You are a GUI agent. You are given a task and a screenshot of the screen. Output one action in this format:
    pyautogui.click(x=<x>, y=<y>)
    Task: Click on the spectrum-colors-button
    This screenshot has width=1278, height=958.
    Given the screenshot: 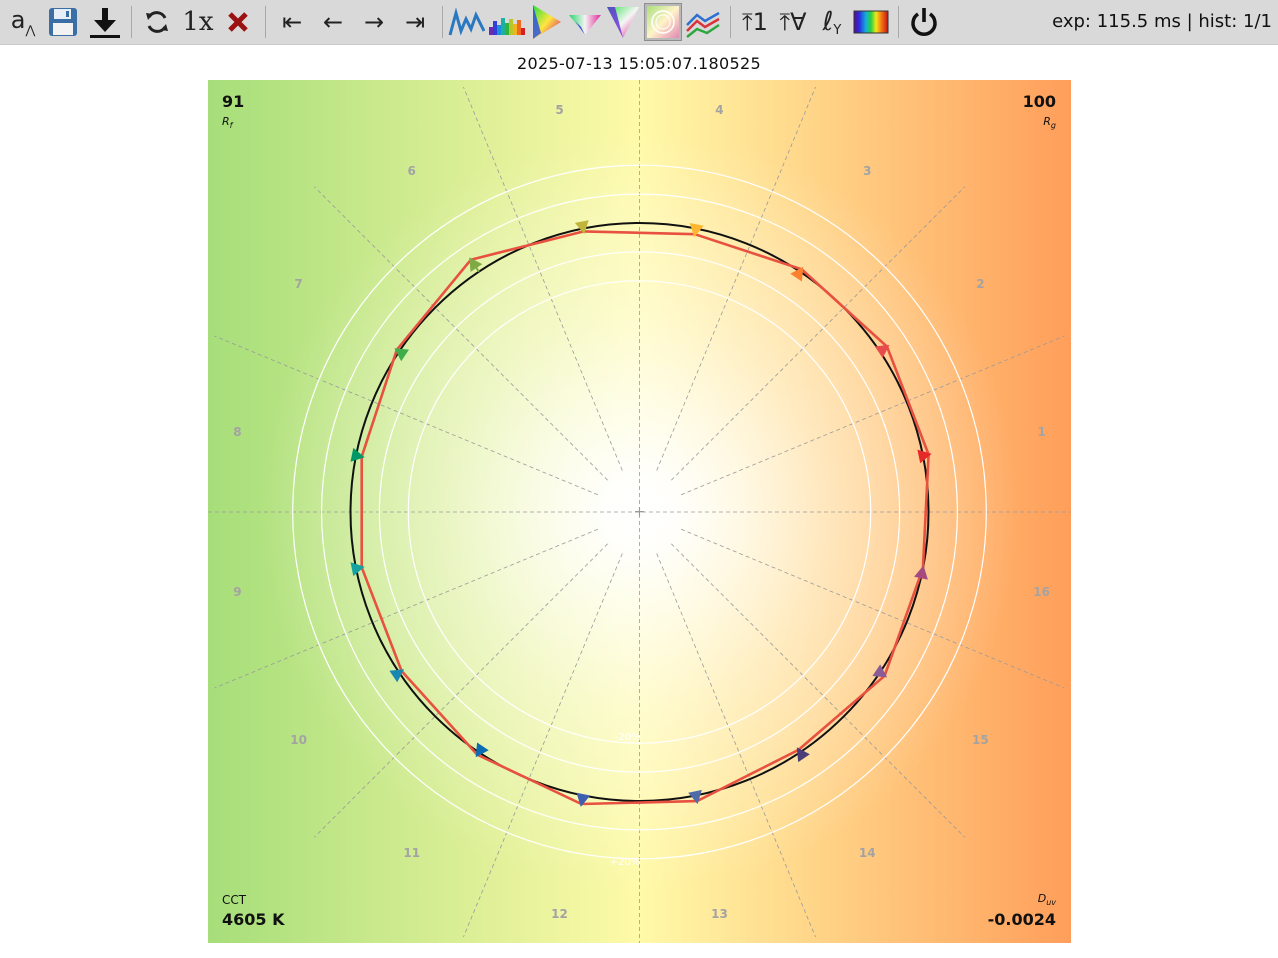 What is the action you would take?
    pyautogui.click(x=871, y=22)
    